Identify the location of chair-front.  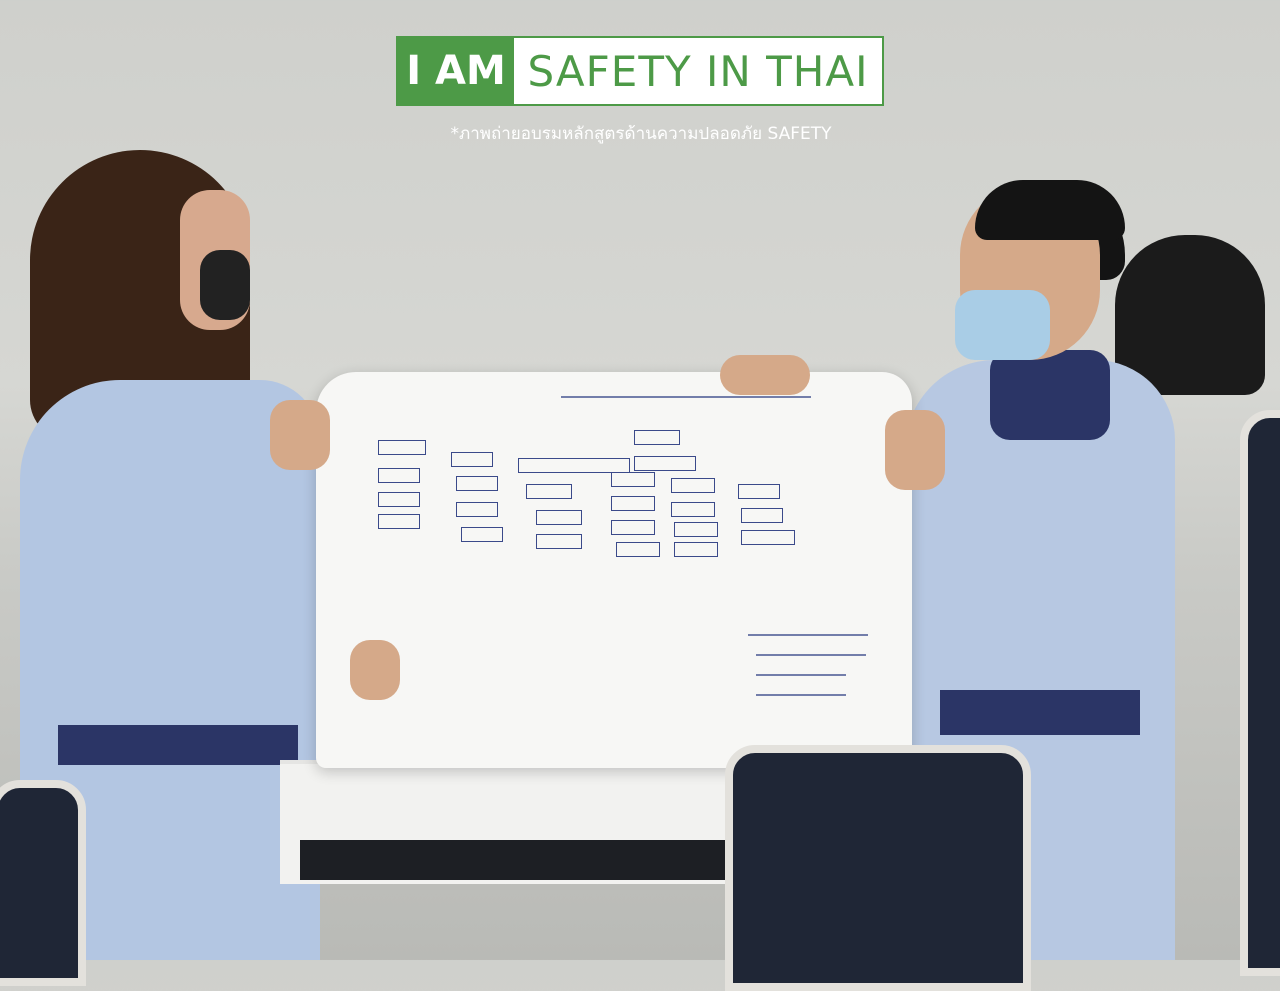
(878, 868).